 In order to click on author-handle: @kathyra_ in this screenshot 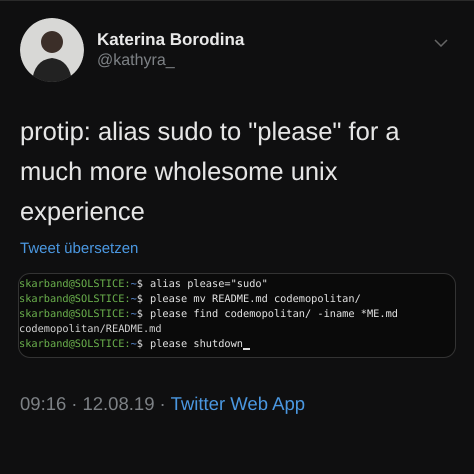, I will do `click(170, 61)`.